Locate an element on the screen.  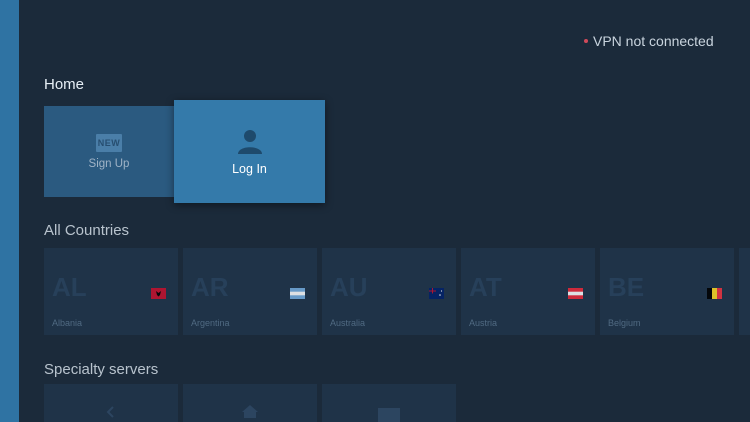
country-name: Argentina is located at coordinates (210, 323).